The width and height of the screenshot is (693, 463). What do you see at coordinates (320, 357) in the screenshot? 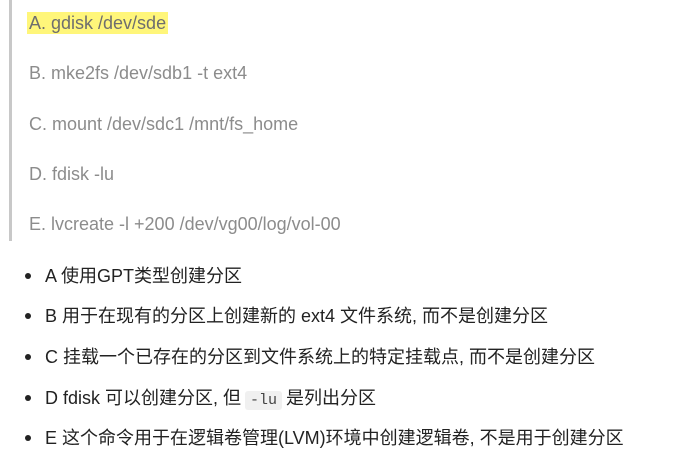
I see `explanation-c: C 挂载一个已存在的分区到文件系统上的特定挂载点, 而不是创建分区` at bounding box center [320, 357].